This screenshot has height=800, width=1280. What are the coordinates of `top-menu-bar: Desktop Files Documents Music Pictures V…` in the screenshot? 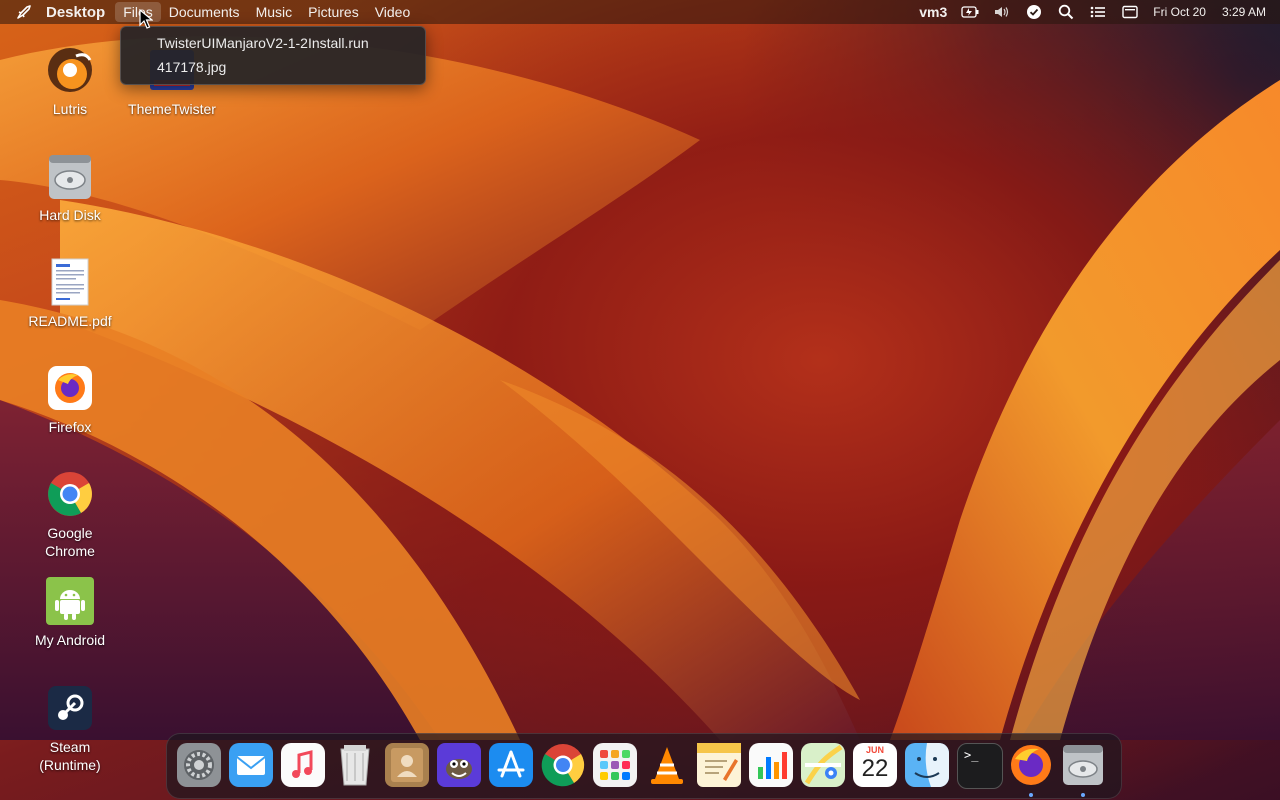 It's located at (640, 12).